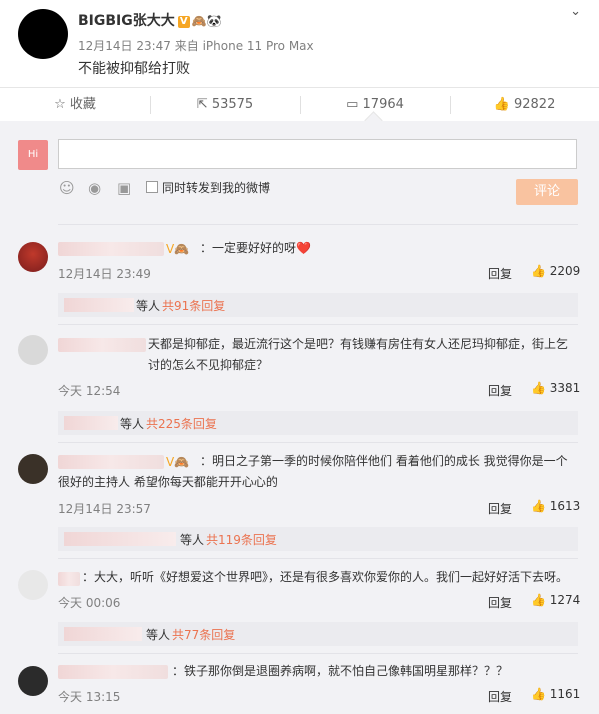  I want to click on verified-icon: V🙈, so click(178, 249).